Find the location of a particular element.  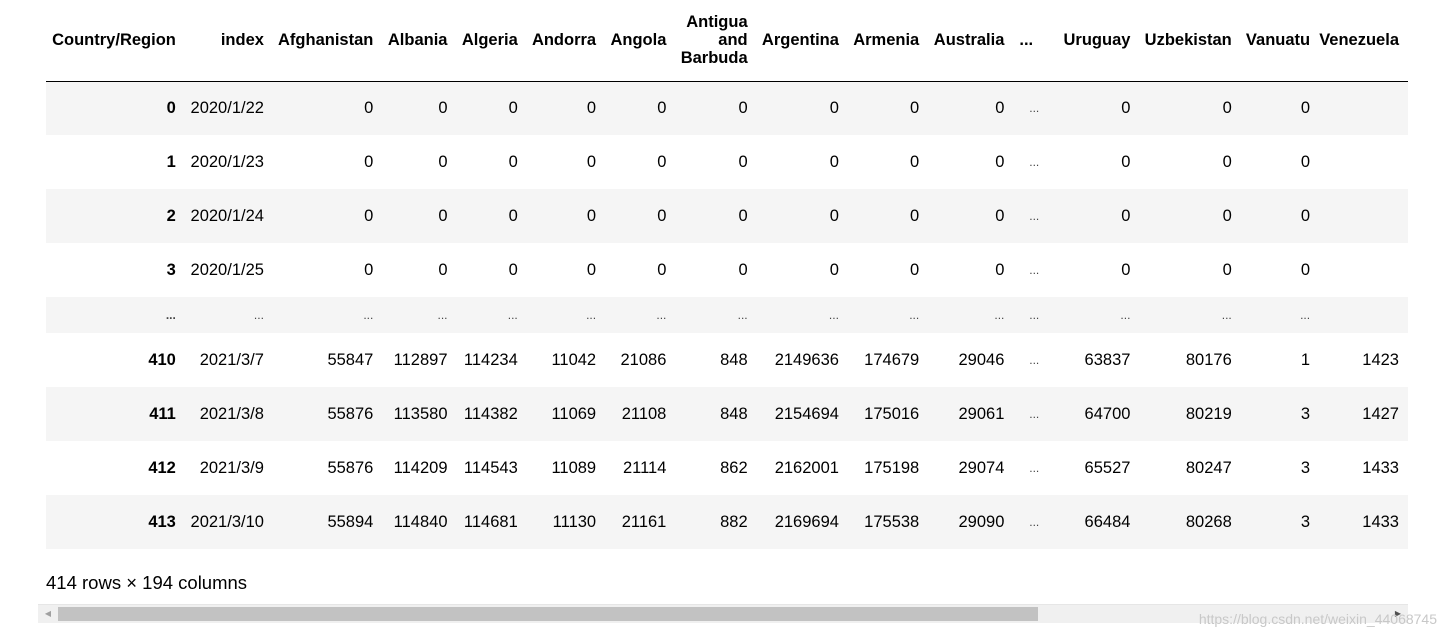

table-cell: 2020/1/24 is located at coordinates (227, 215).